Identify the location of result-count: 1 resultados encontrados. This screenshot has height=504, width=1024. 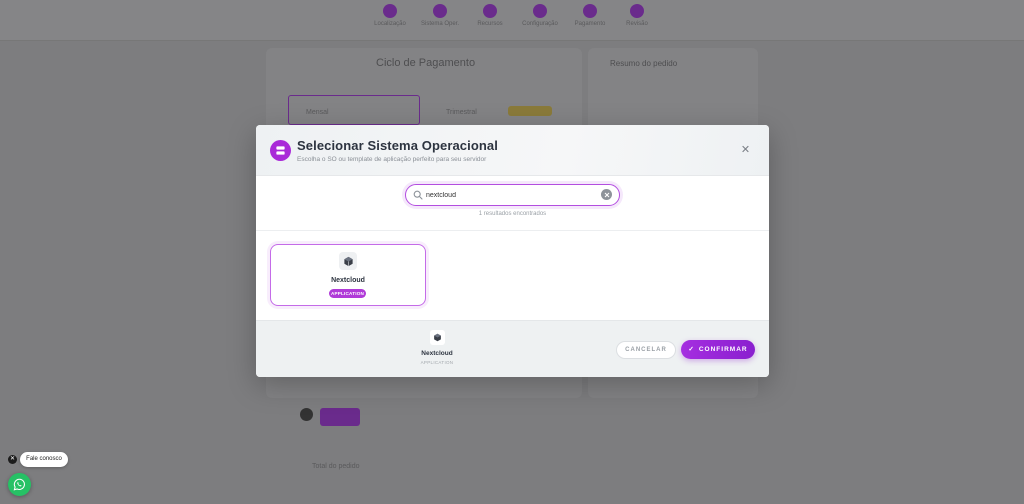
(512, 214).